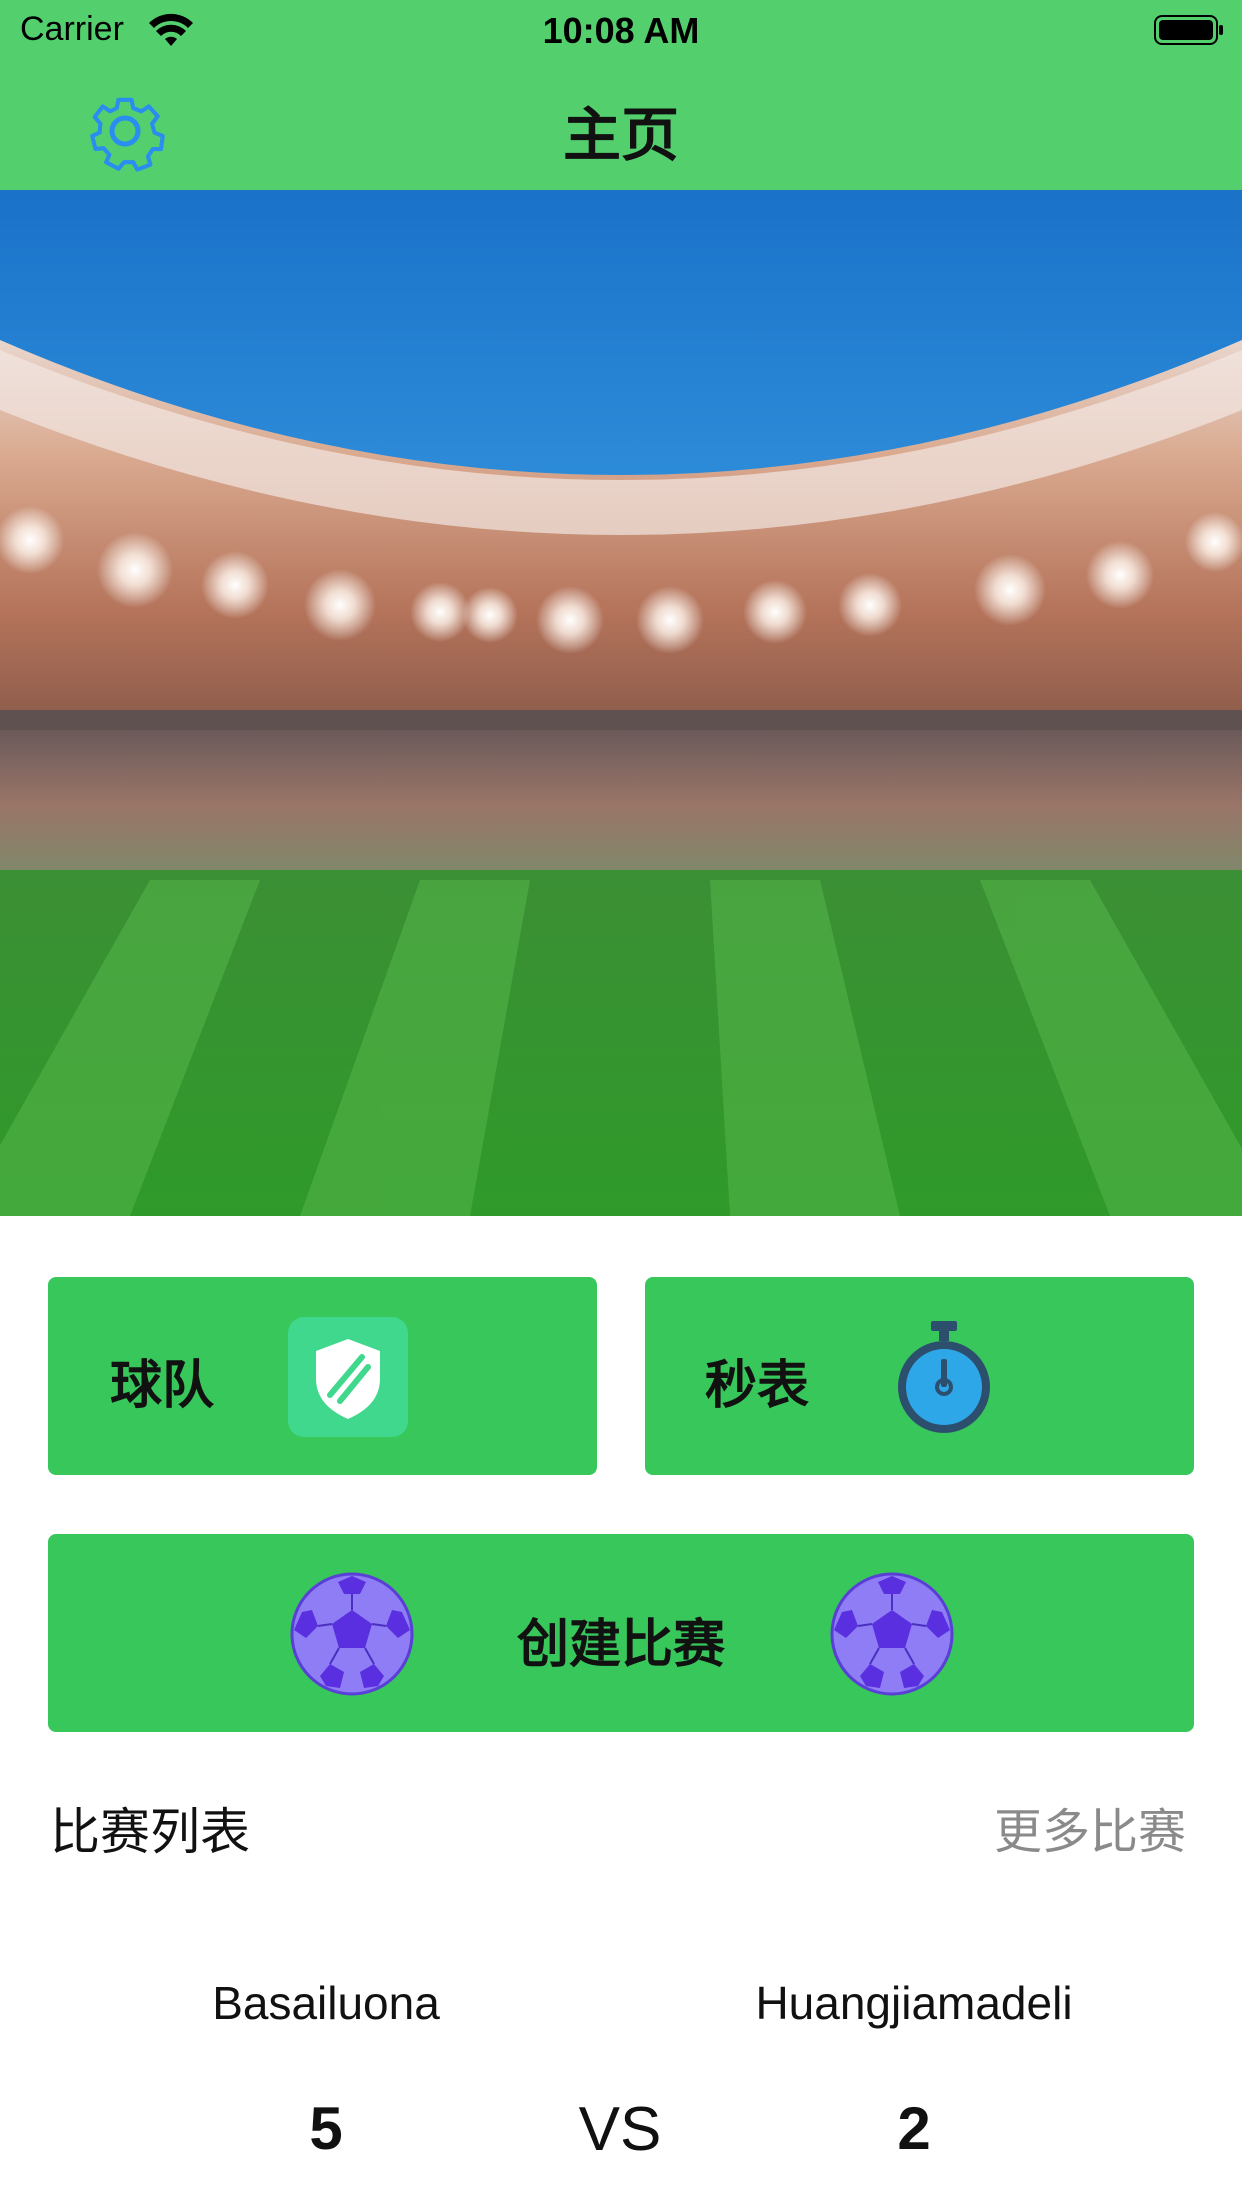 This screenshot has height=2208, width=1242. Describe the element at coordinates (892, 1634) in the screenshot. I see `soccer-ball-icon` at that location.